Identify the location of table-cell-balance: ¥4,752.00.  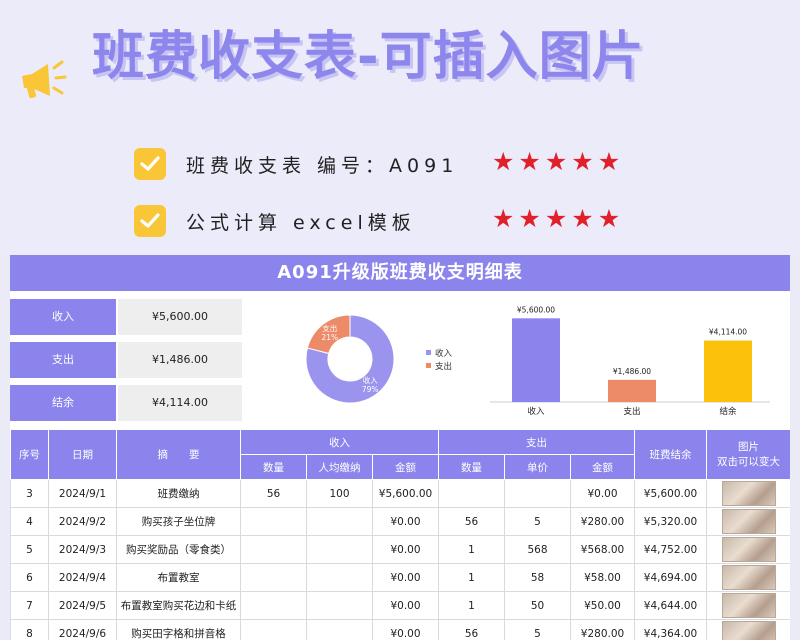
(670, 549).